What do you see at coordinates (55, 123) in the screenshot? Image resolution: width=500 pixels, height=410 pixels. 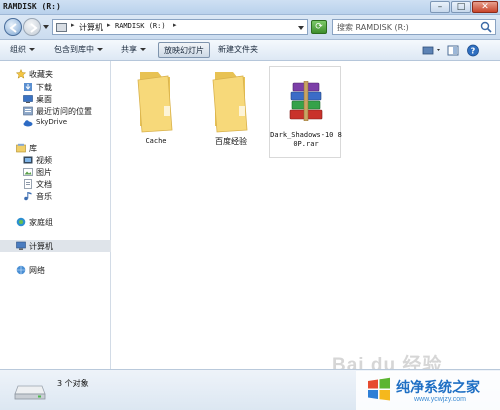 I see `nav-skydrive: SkyDrive` at bounding box center [55, 123].